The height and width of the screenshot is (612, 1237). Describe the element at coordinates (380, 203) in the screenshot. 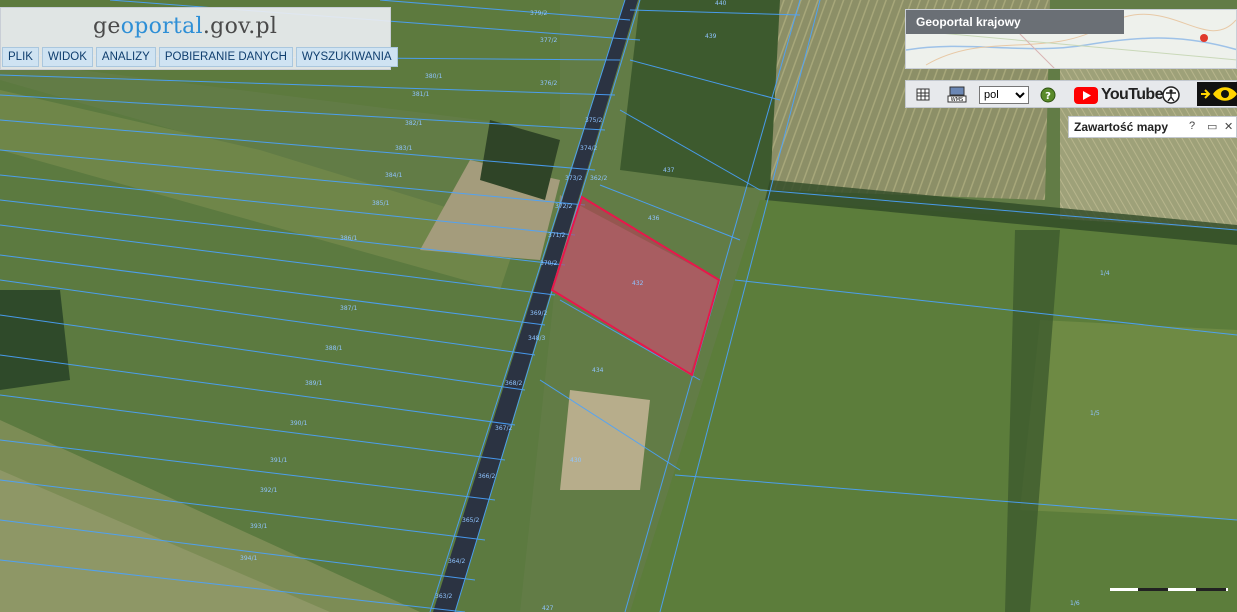

I see `parcel-label: 385/1` at that location.